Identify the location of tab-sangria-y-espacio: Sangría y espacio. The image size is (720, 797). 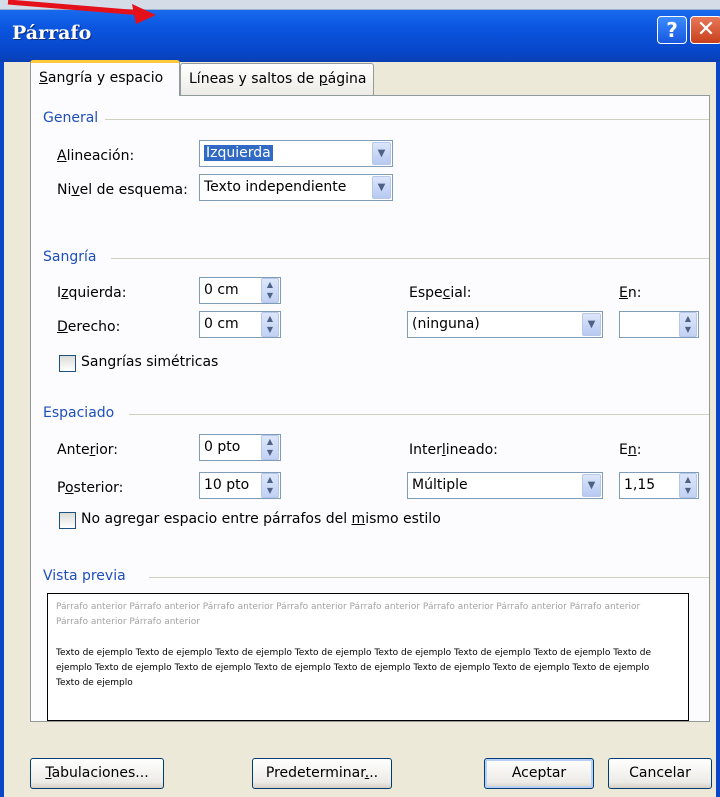
(105, 78).